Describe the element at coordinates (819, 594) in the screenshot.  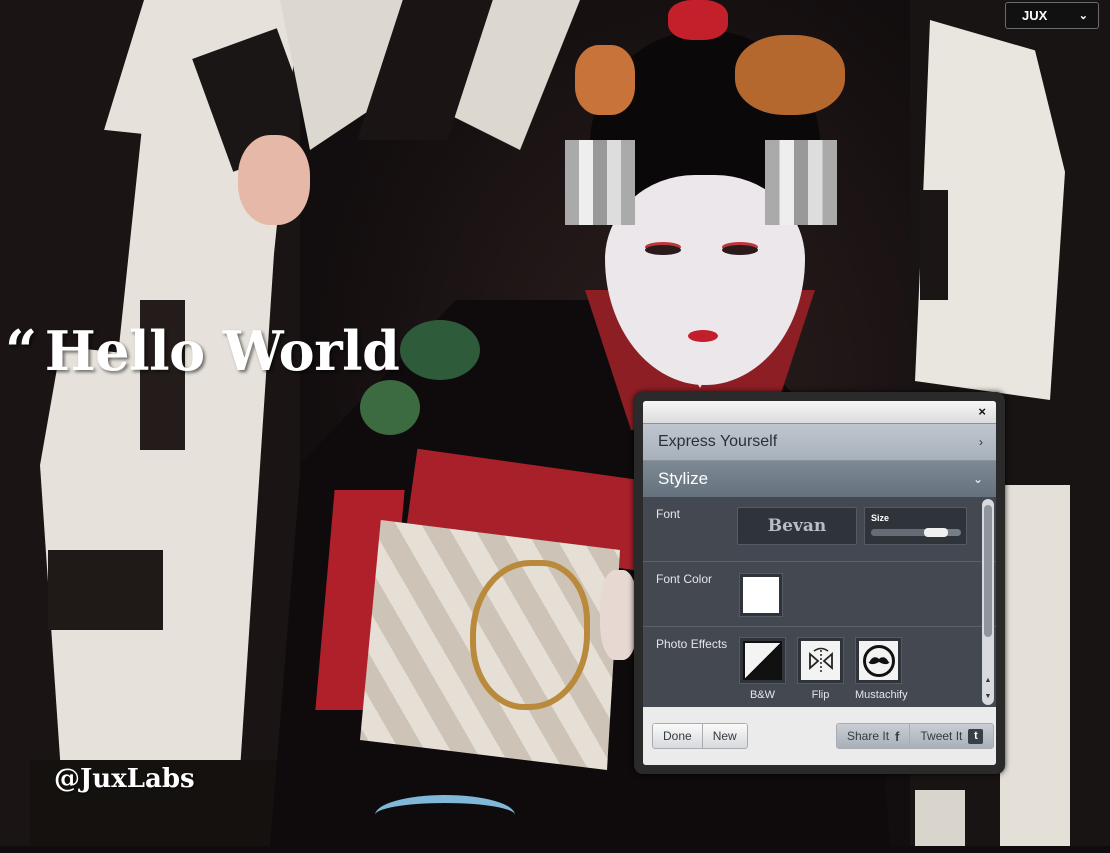
I see `font-color-row: Font Color` at that location.